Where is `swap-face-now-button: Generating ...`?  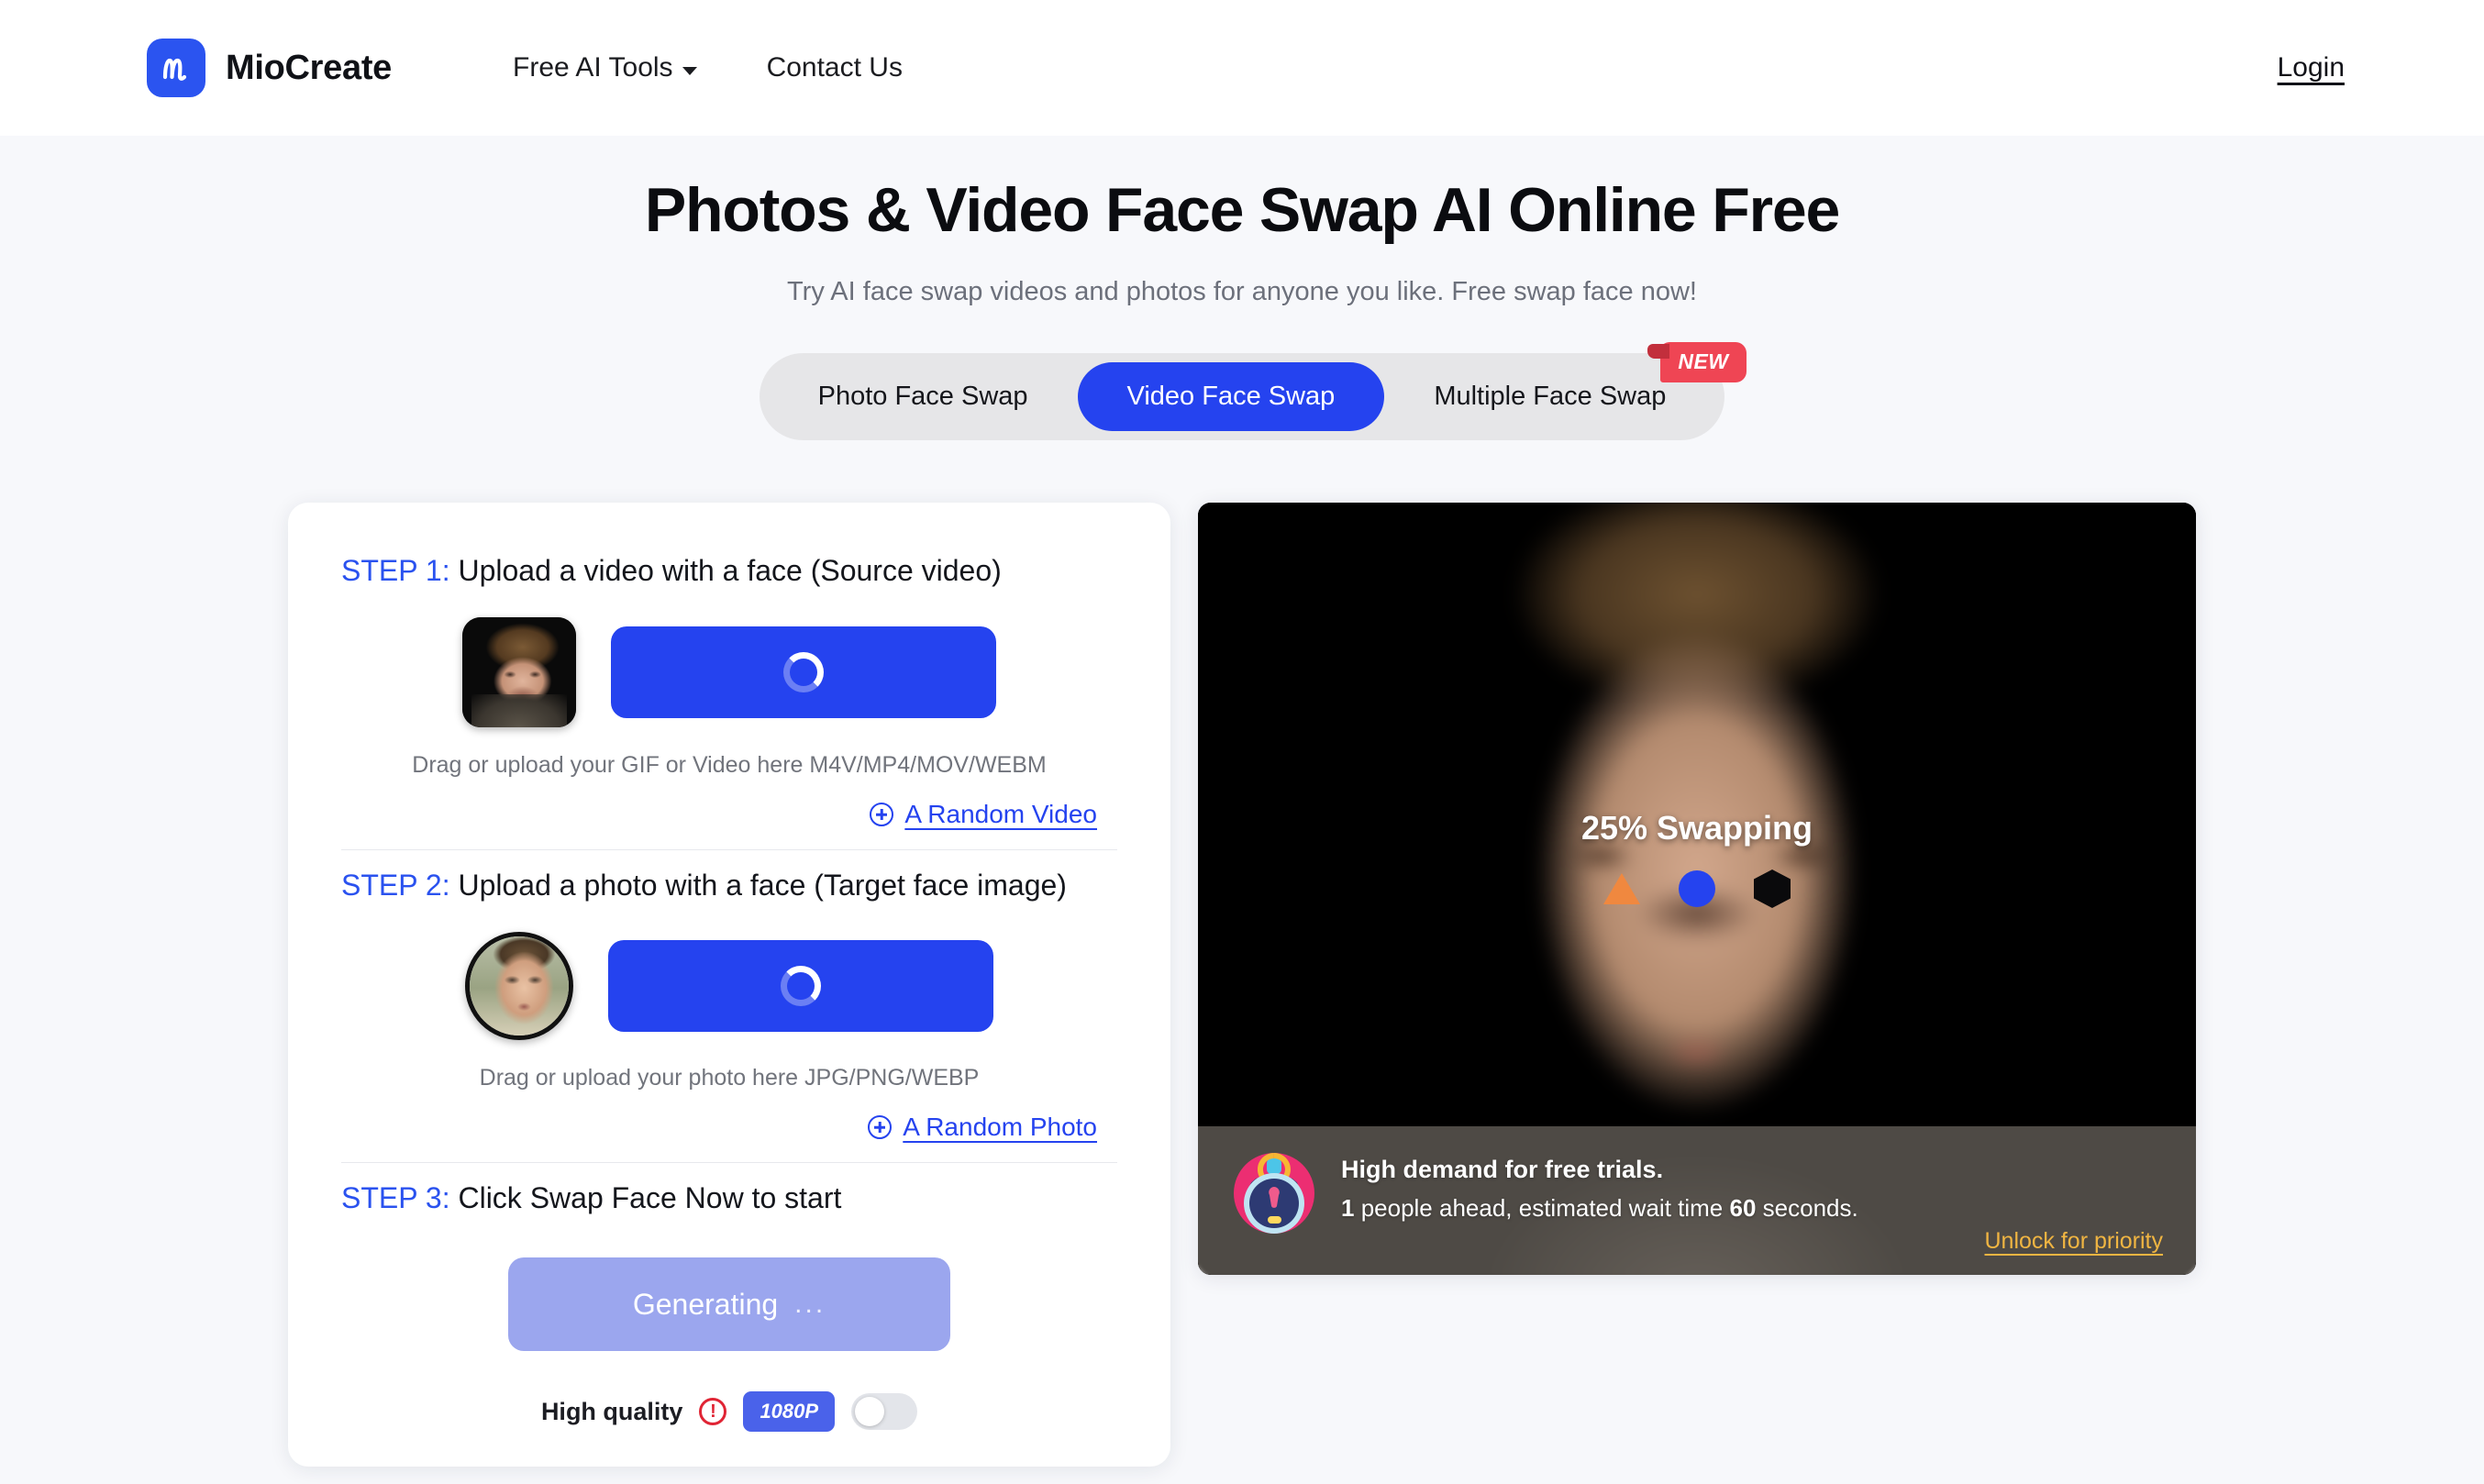
swap-face-now-button: Generating ... is located at coordinates (729, 1304).